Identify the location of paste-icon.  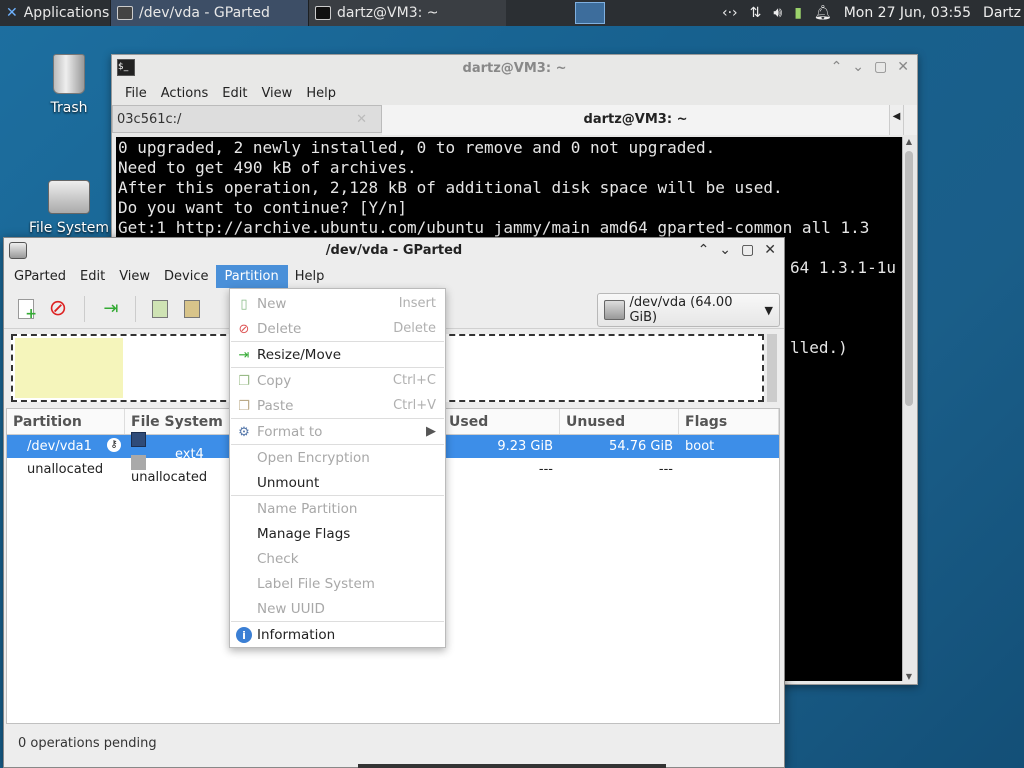
(192, 308).